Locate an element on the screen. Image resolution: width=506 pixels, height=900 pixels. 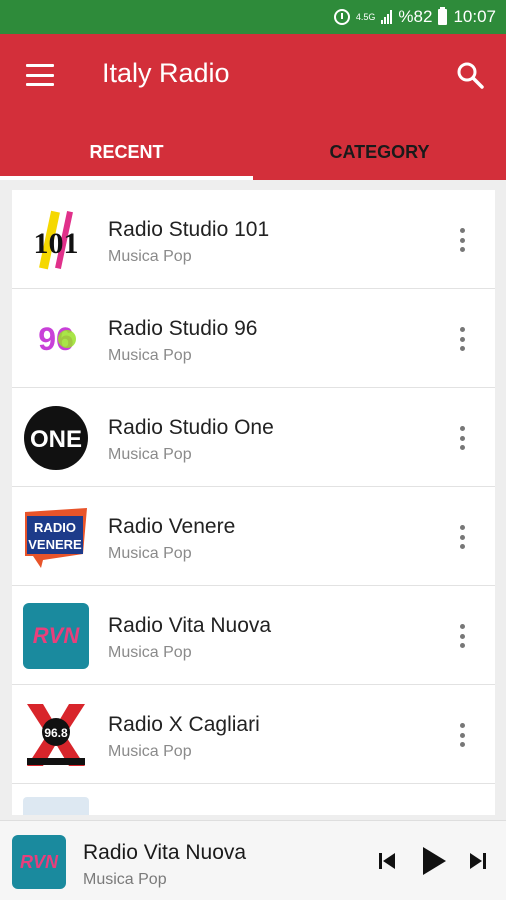
studio-one-logo-text: ONE is located at coordinates (56, 439).